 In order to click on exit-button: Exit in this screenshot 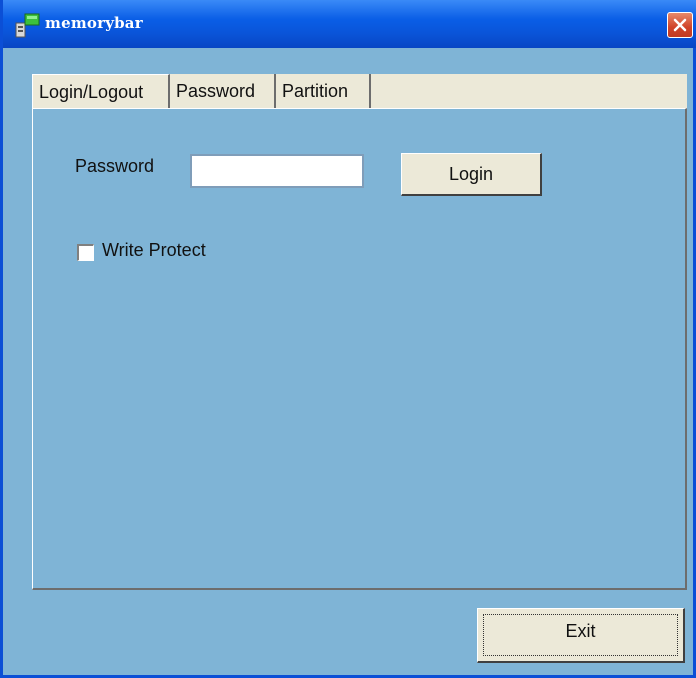, I will do `click(581, 635)`.